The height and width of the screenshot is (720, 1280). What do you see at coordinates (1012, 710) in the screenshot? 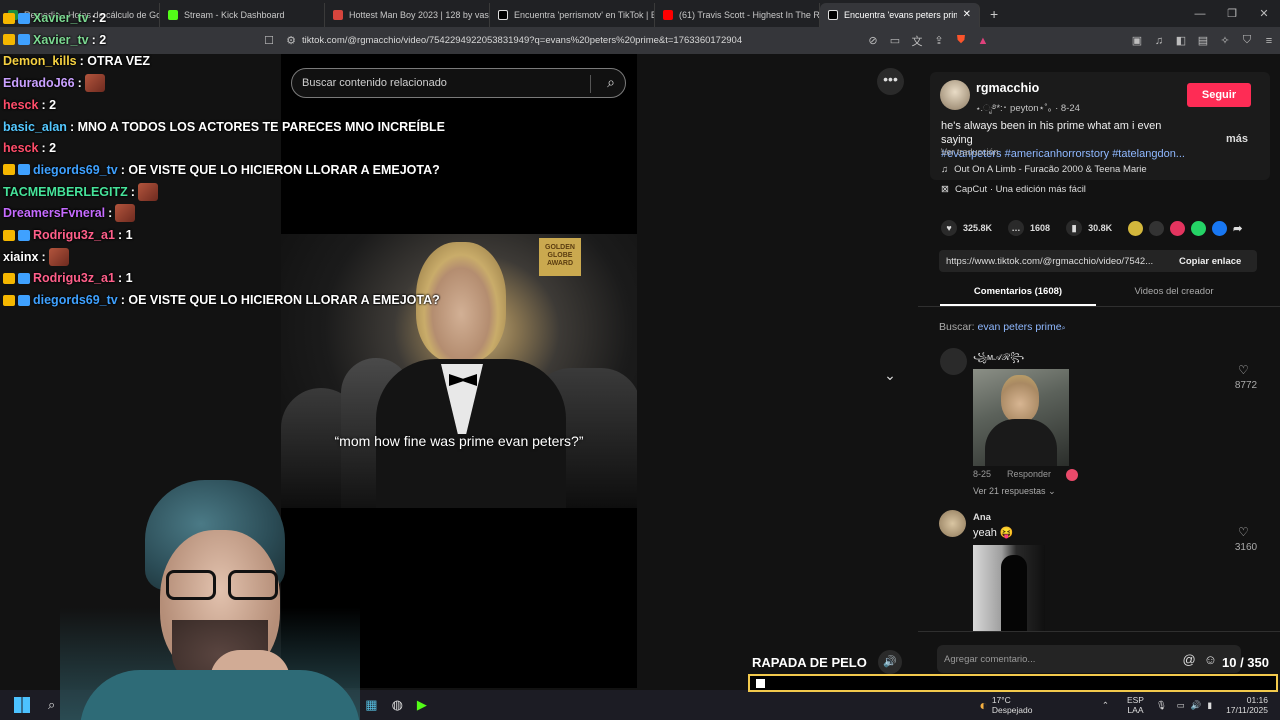
I see `weather-desc: Despejado` at bounding box center [1012, 710].